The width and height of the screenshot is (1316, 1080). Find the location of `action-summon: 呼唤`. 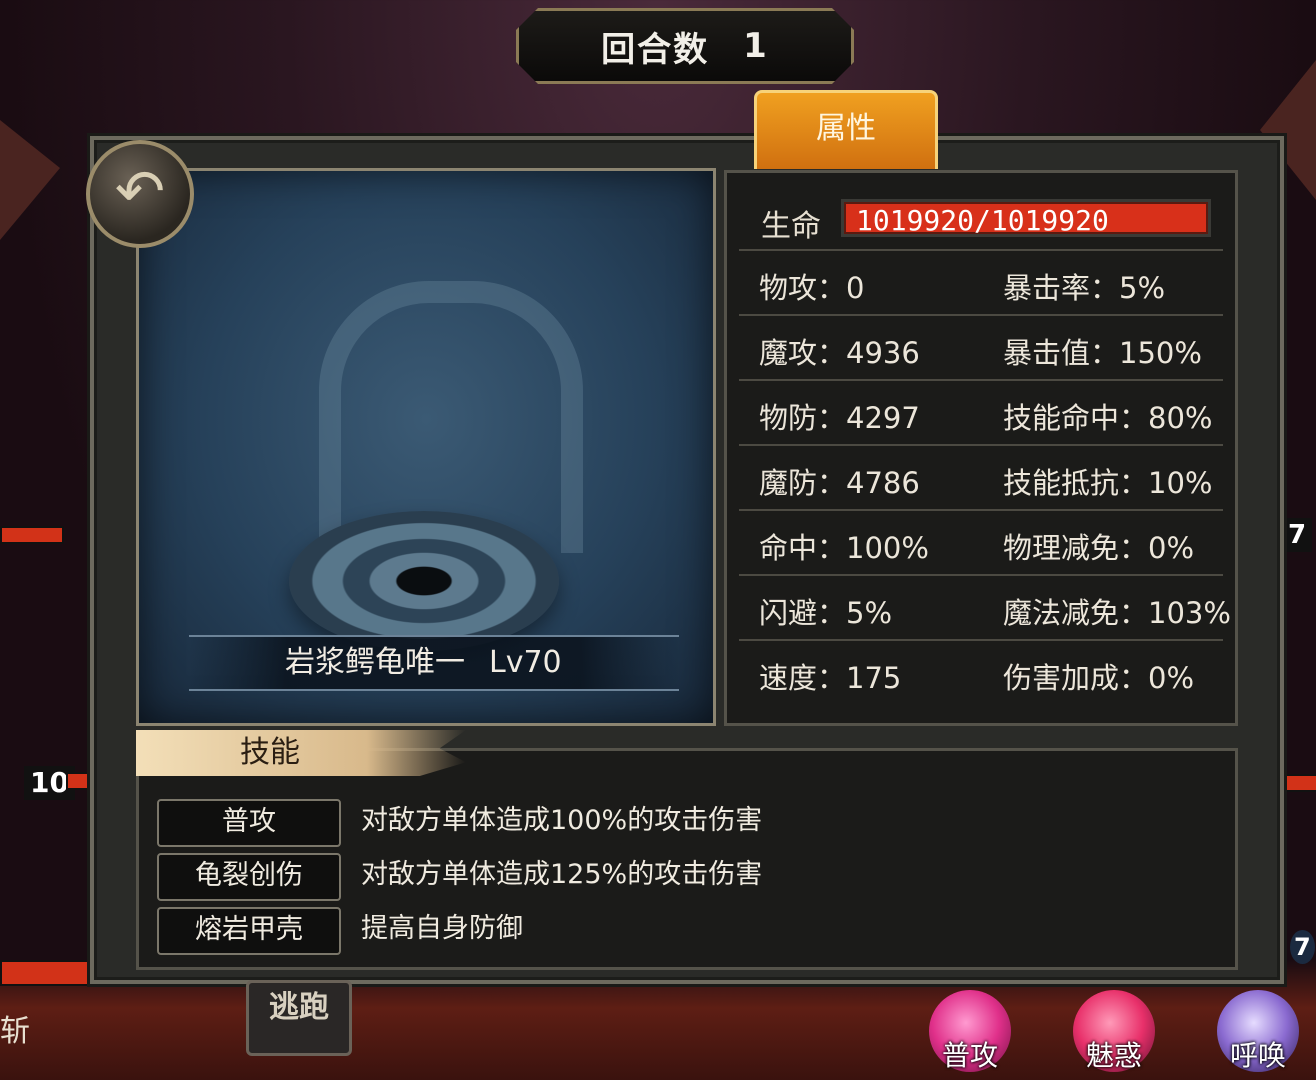

action-summon: 呼唤 is located at coordinates (1258, 1035).